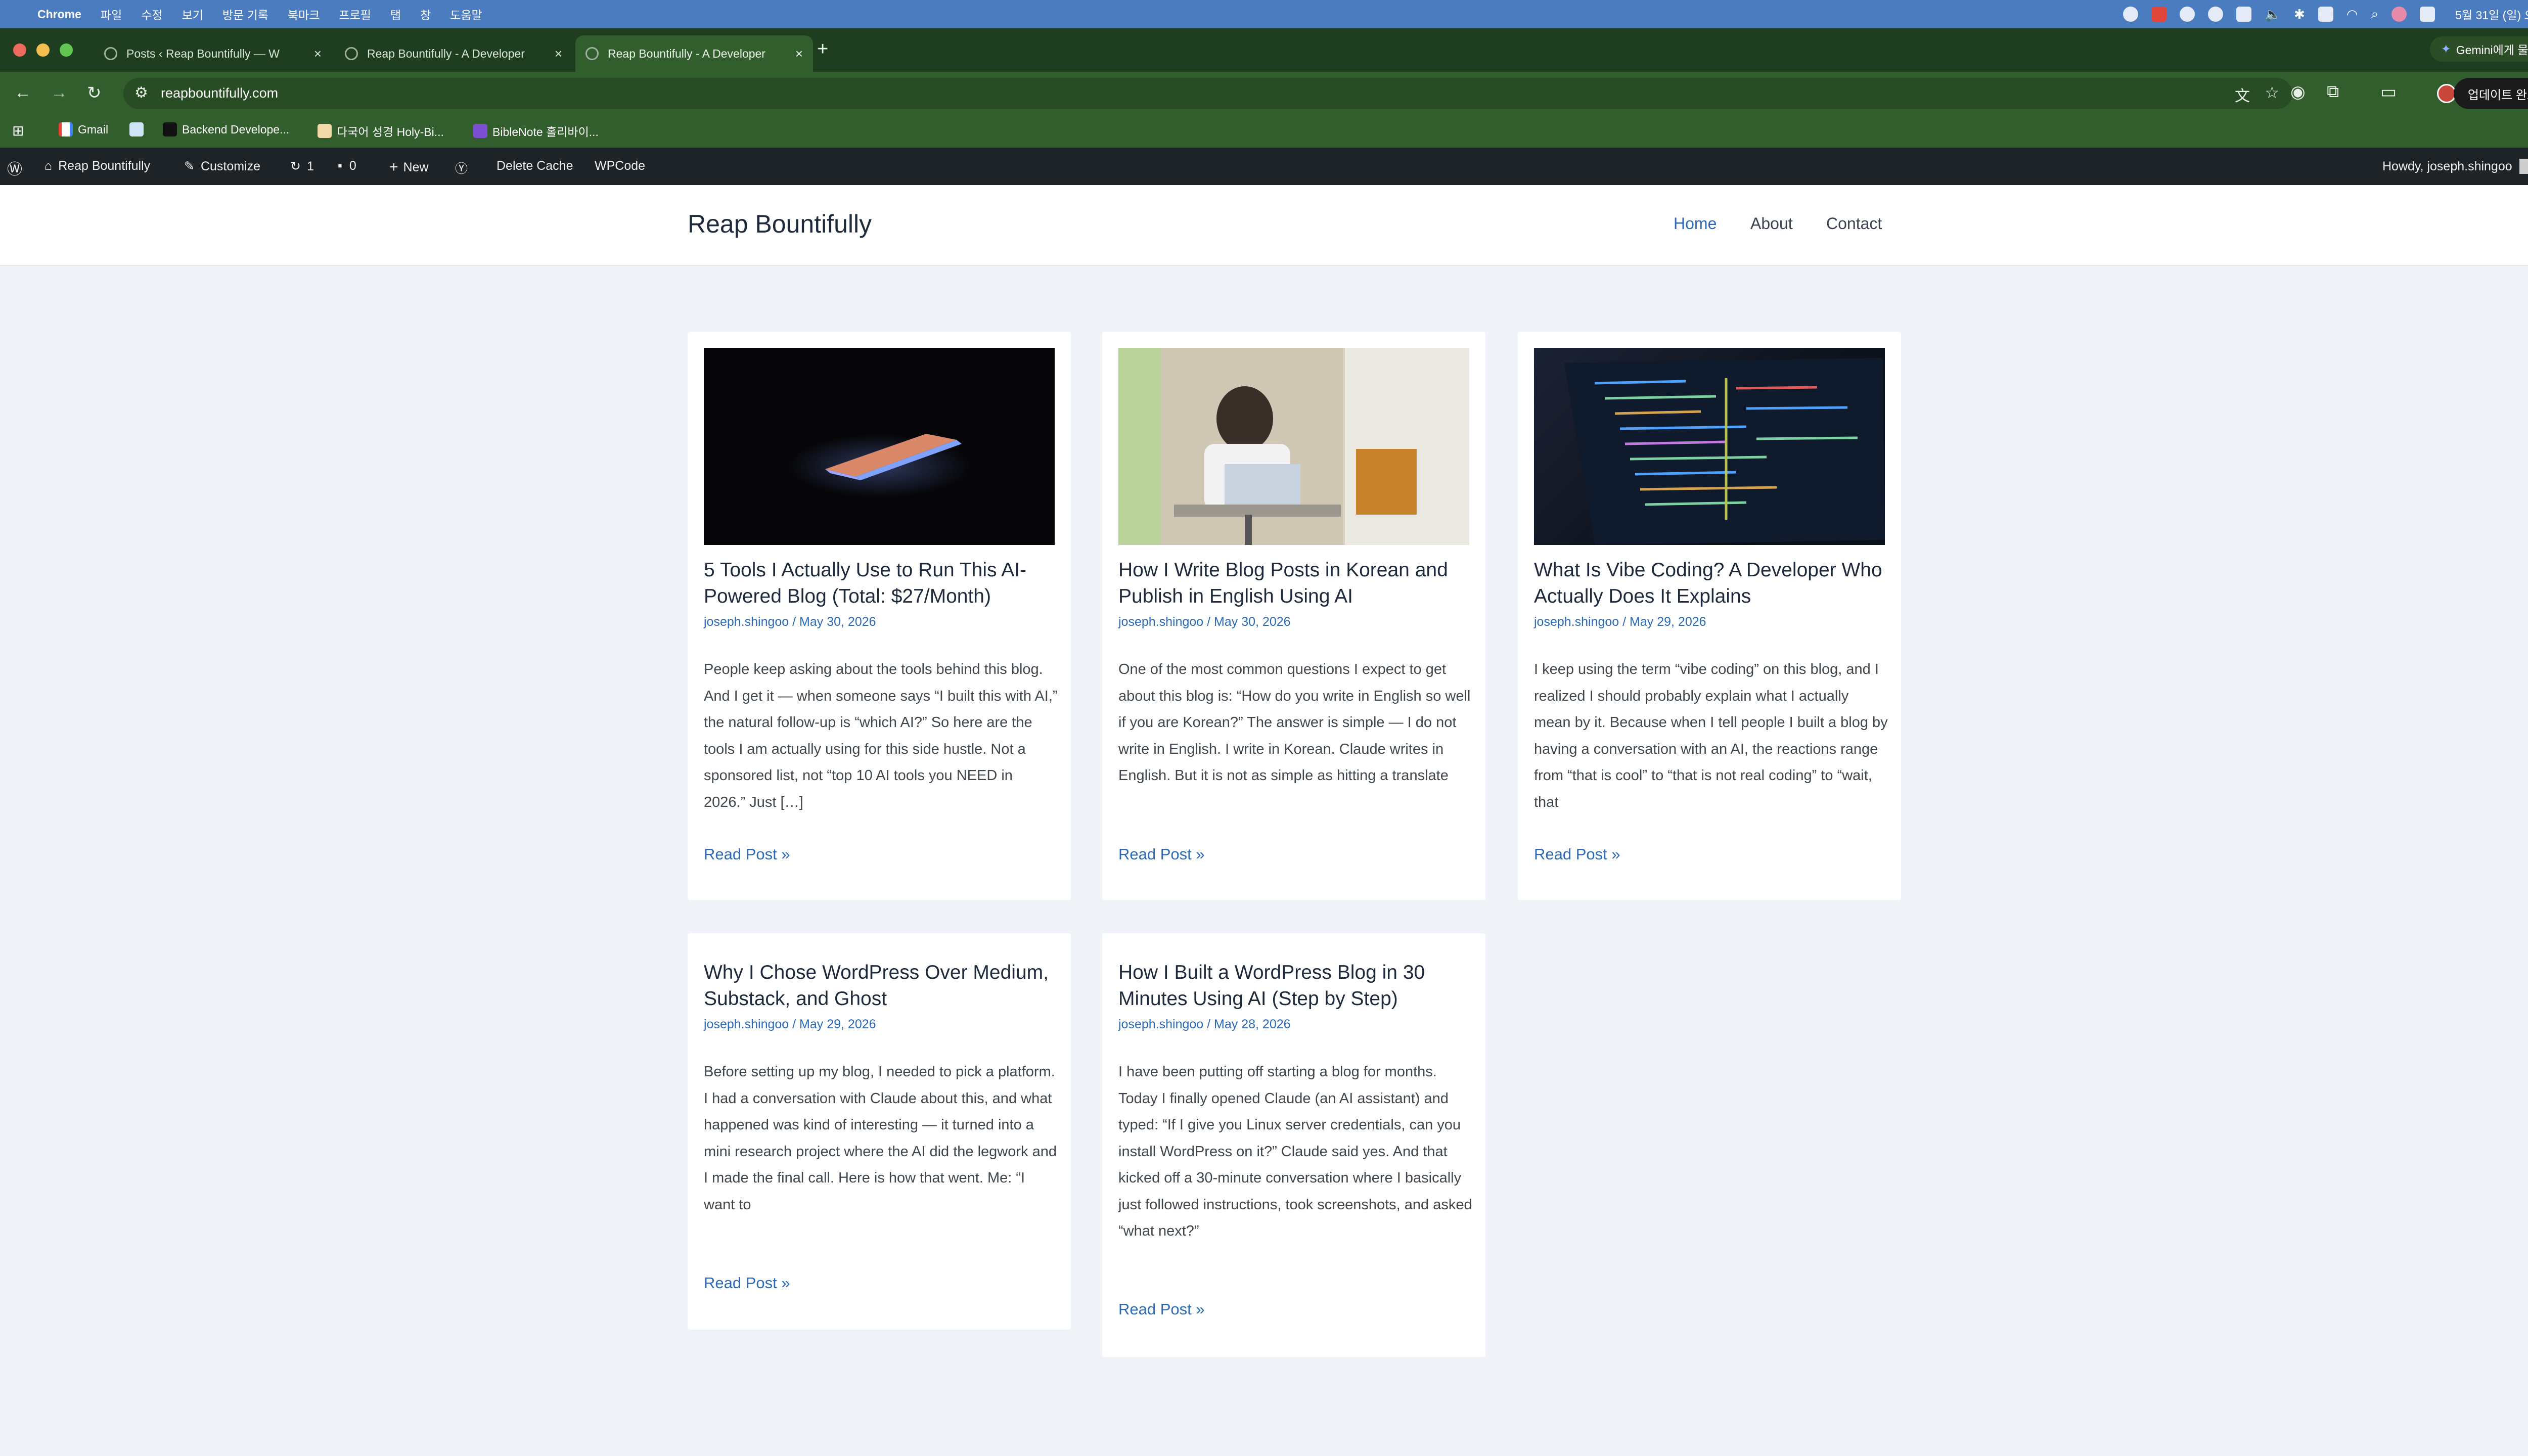 This screenshot has height=1456, width=2528. Describe the element at coordinates (2187, 14) in the screenshot. I see `skype-icon` at that location.